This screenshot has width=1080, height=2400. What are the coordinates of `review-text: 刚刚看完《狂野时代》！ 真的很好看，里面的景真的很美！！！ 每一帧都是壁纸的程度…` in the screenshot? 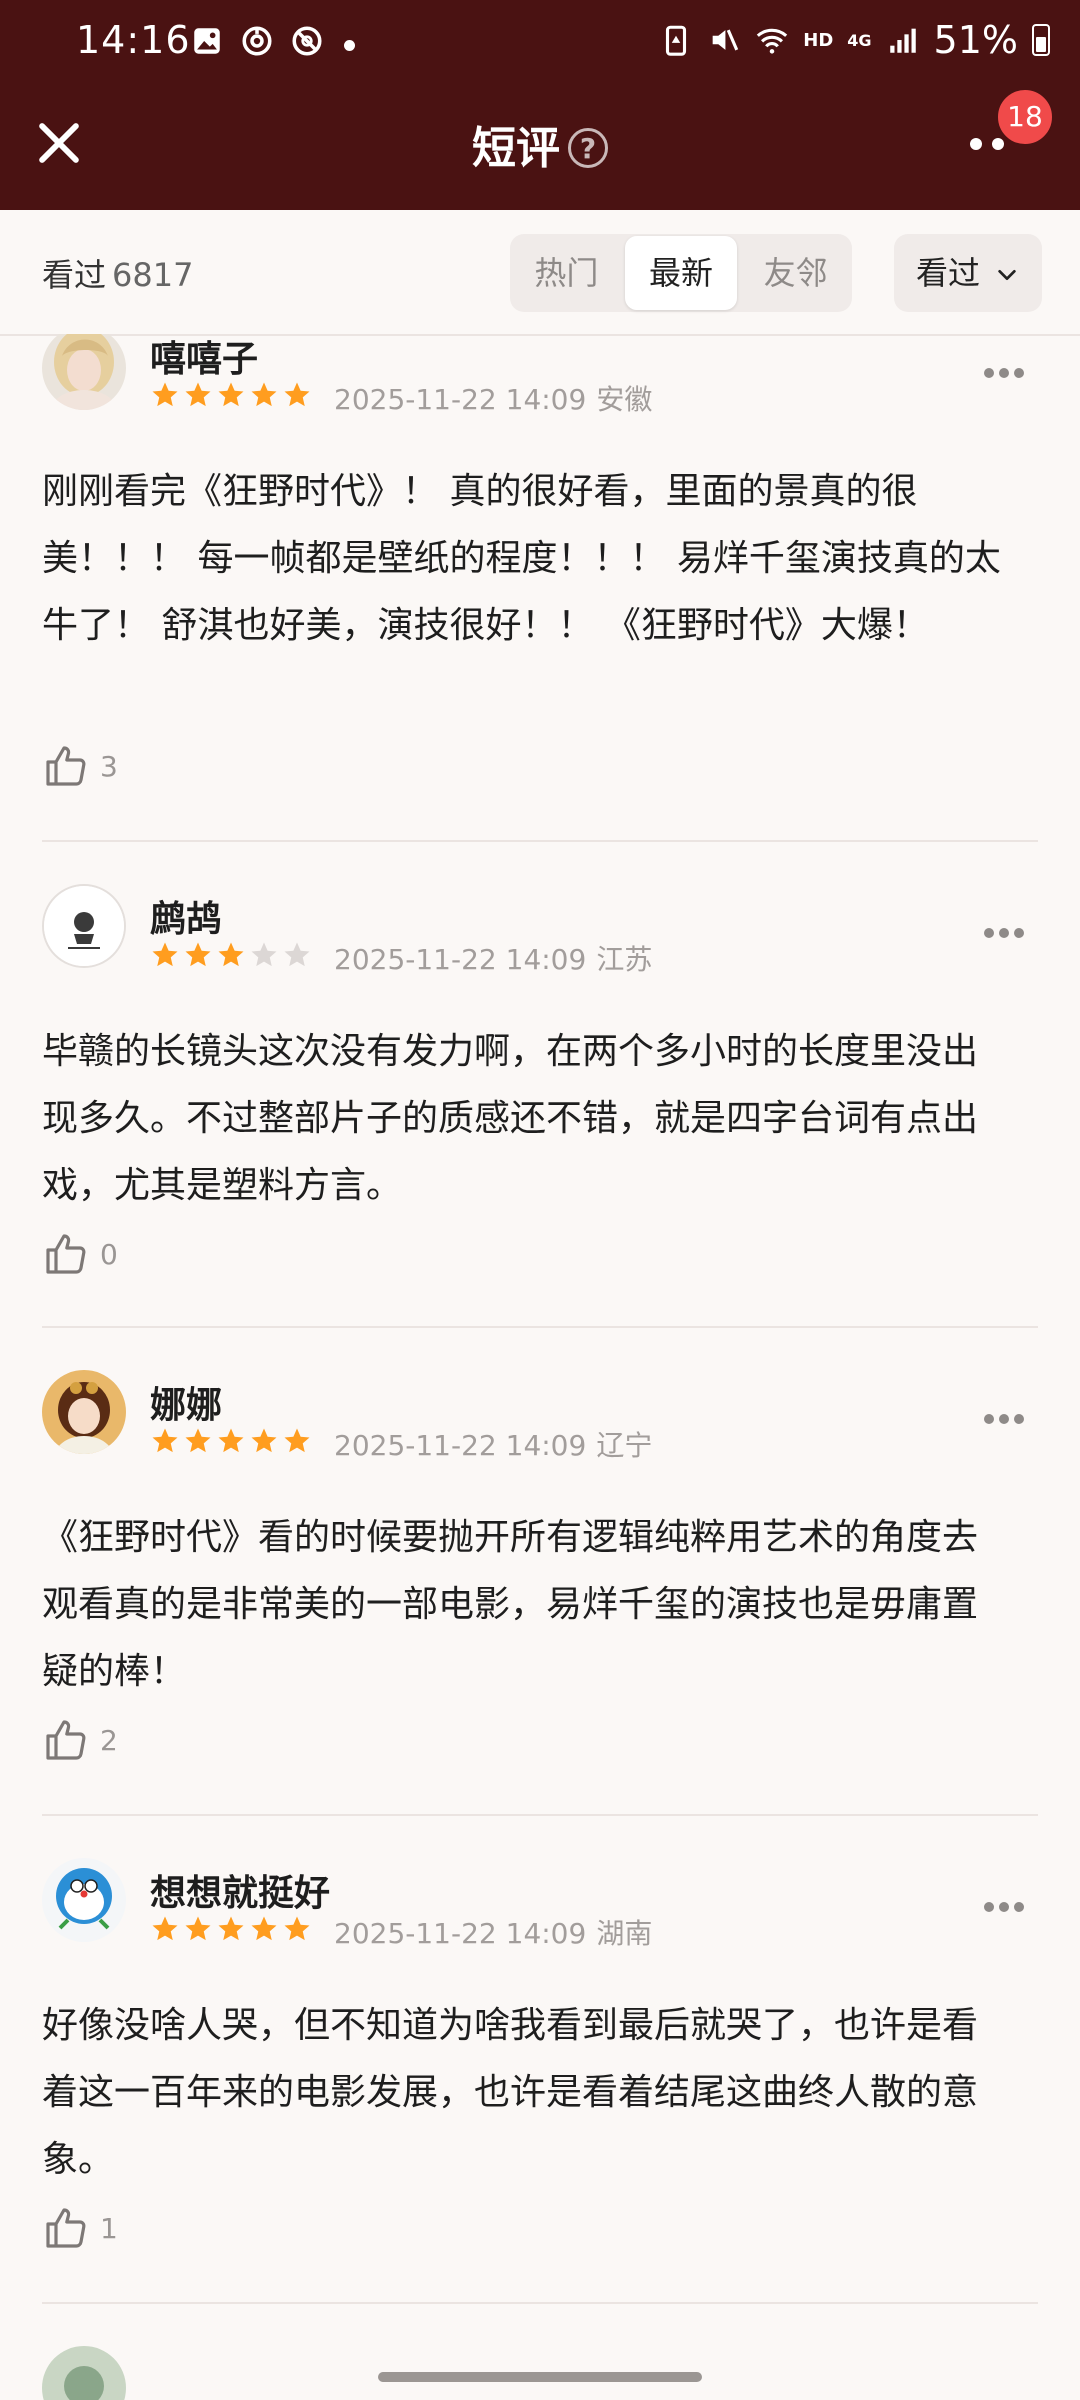 It's located at (521, 558).